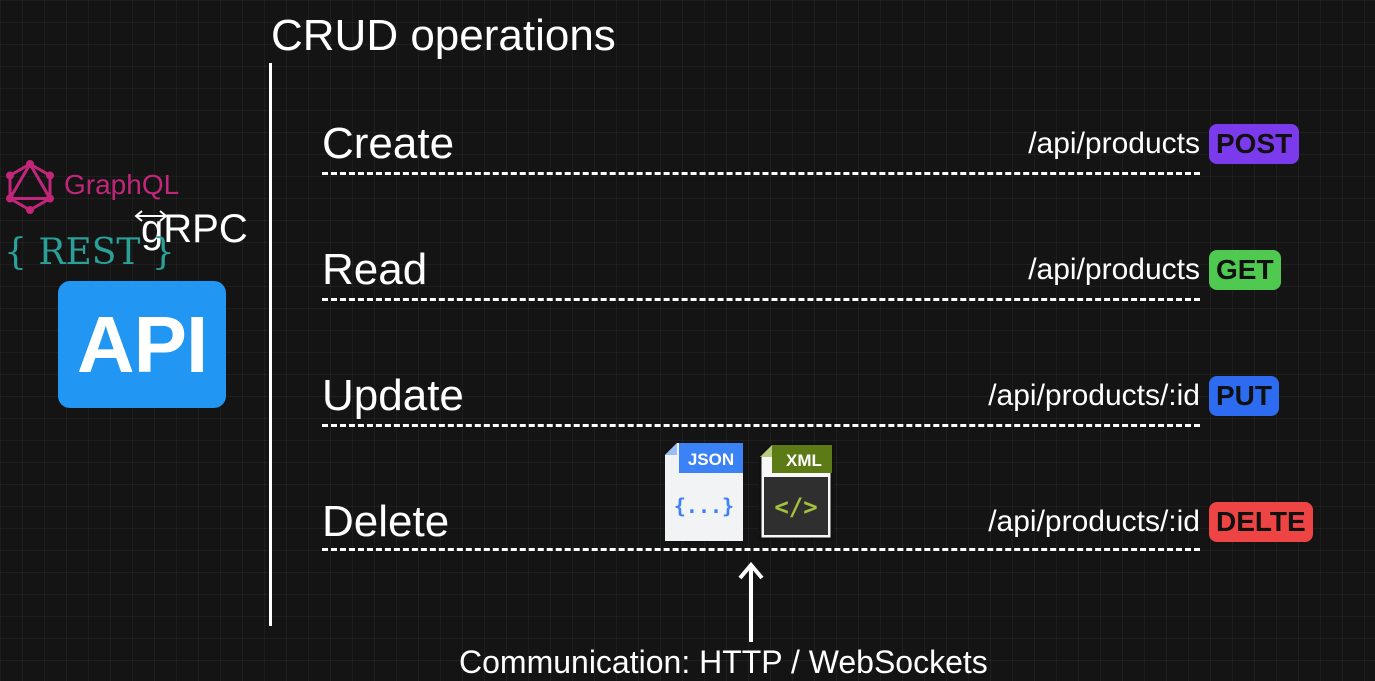 The image size is (1375, 681). What do you see at coordinates (122, 184) in the screenshot?
I see `graphql-label: GraphQL` at bounding box center [122, 184].